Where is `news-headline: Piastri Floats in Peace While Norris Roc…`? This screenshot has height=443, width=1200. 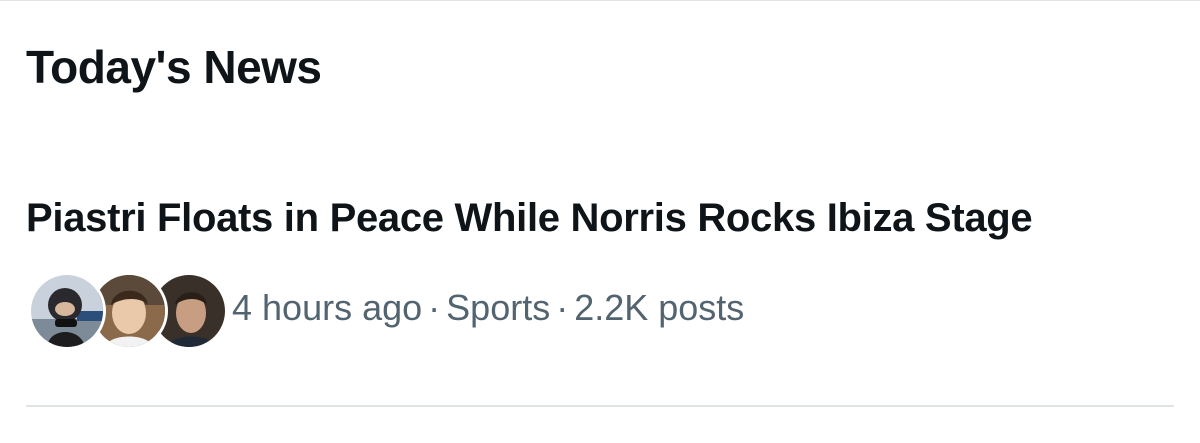 news-headline: Piastri Floats in Peace While Norris Roc… is located at coordinates (529, 218).